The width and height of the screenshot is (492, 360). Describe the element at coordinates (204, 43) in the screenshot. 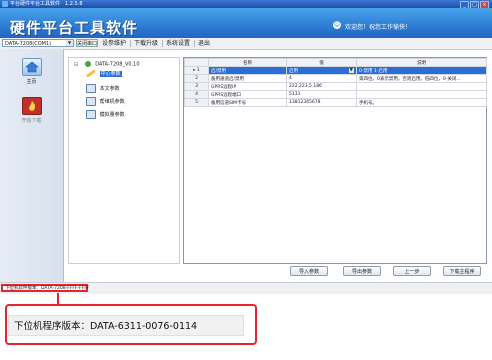

I see `menu-exit: 退出` at that location.